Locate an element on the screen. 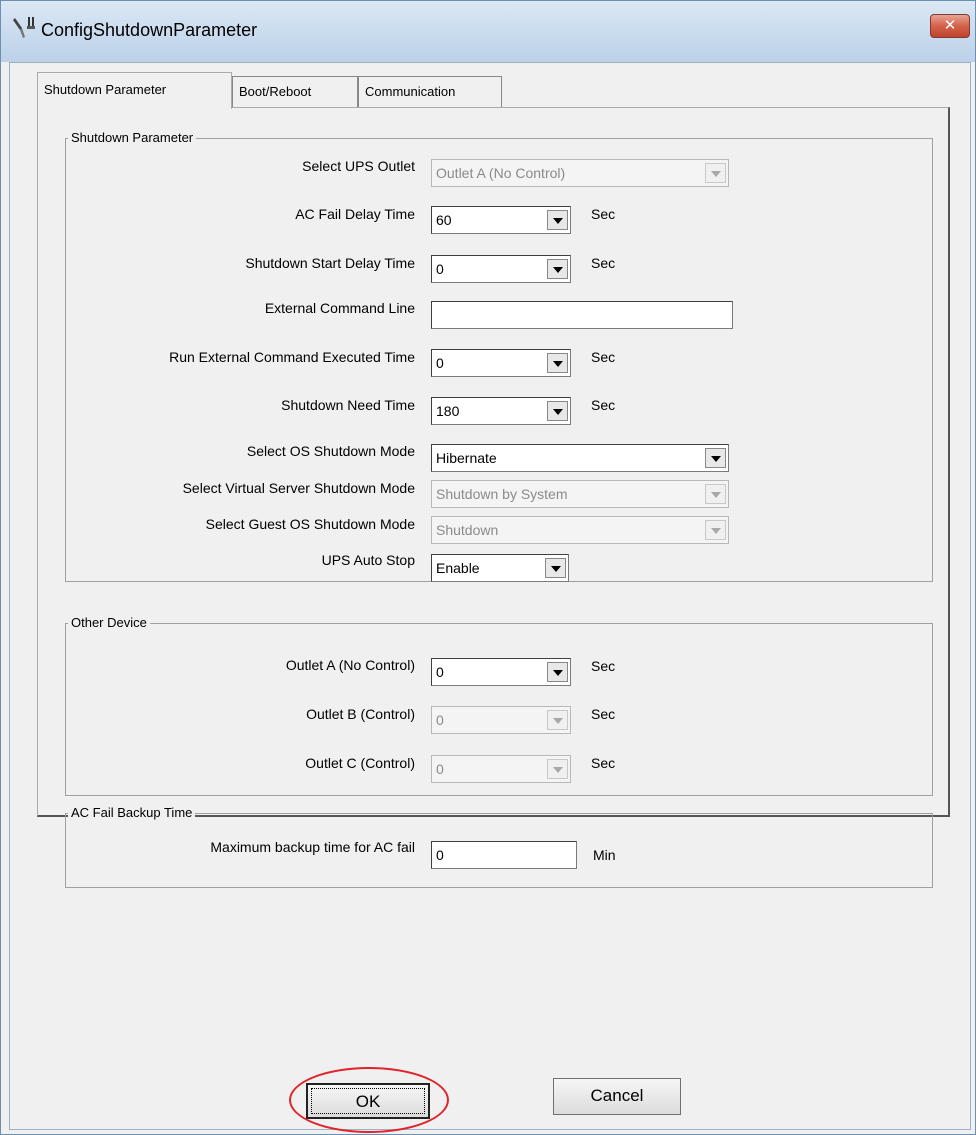  select-ups-outlet-combo: Outlet A (No Control) is located at coordinates (580, 173).